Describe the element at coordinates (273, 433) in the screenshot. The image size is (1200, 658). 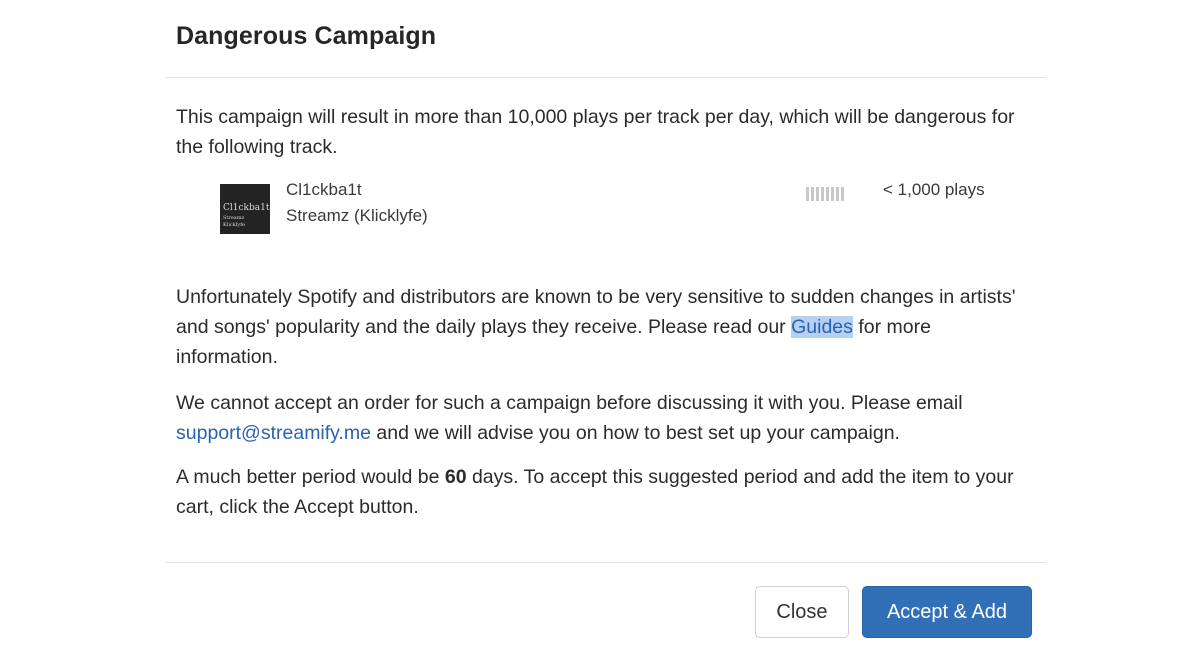
I see `support-email-link: support@streamify.me` at that location.